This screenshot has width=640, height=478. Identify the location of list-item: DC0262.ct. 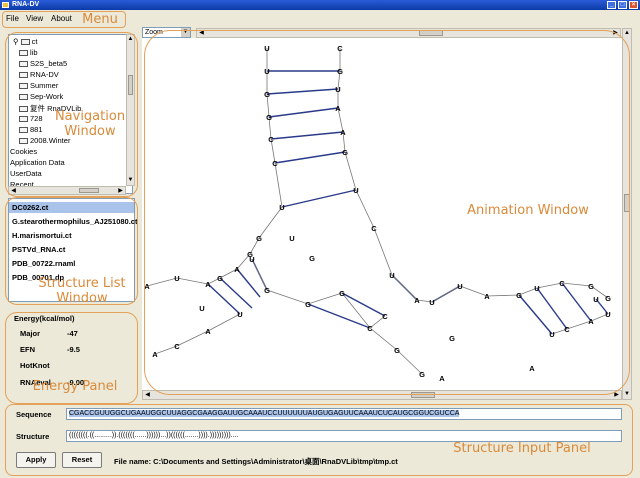
(30, 207).